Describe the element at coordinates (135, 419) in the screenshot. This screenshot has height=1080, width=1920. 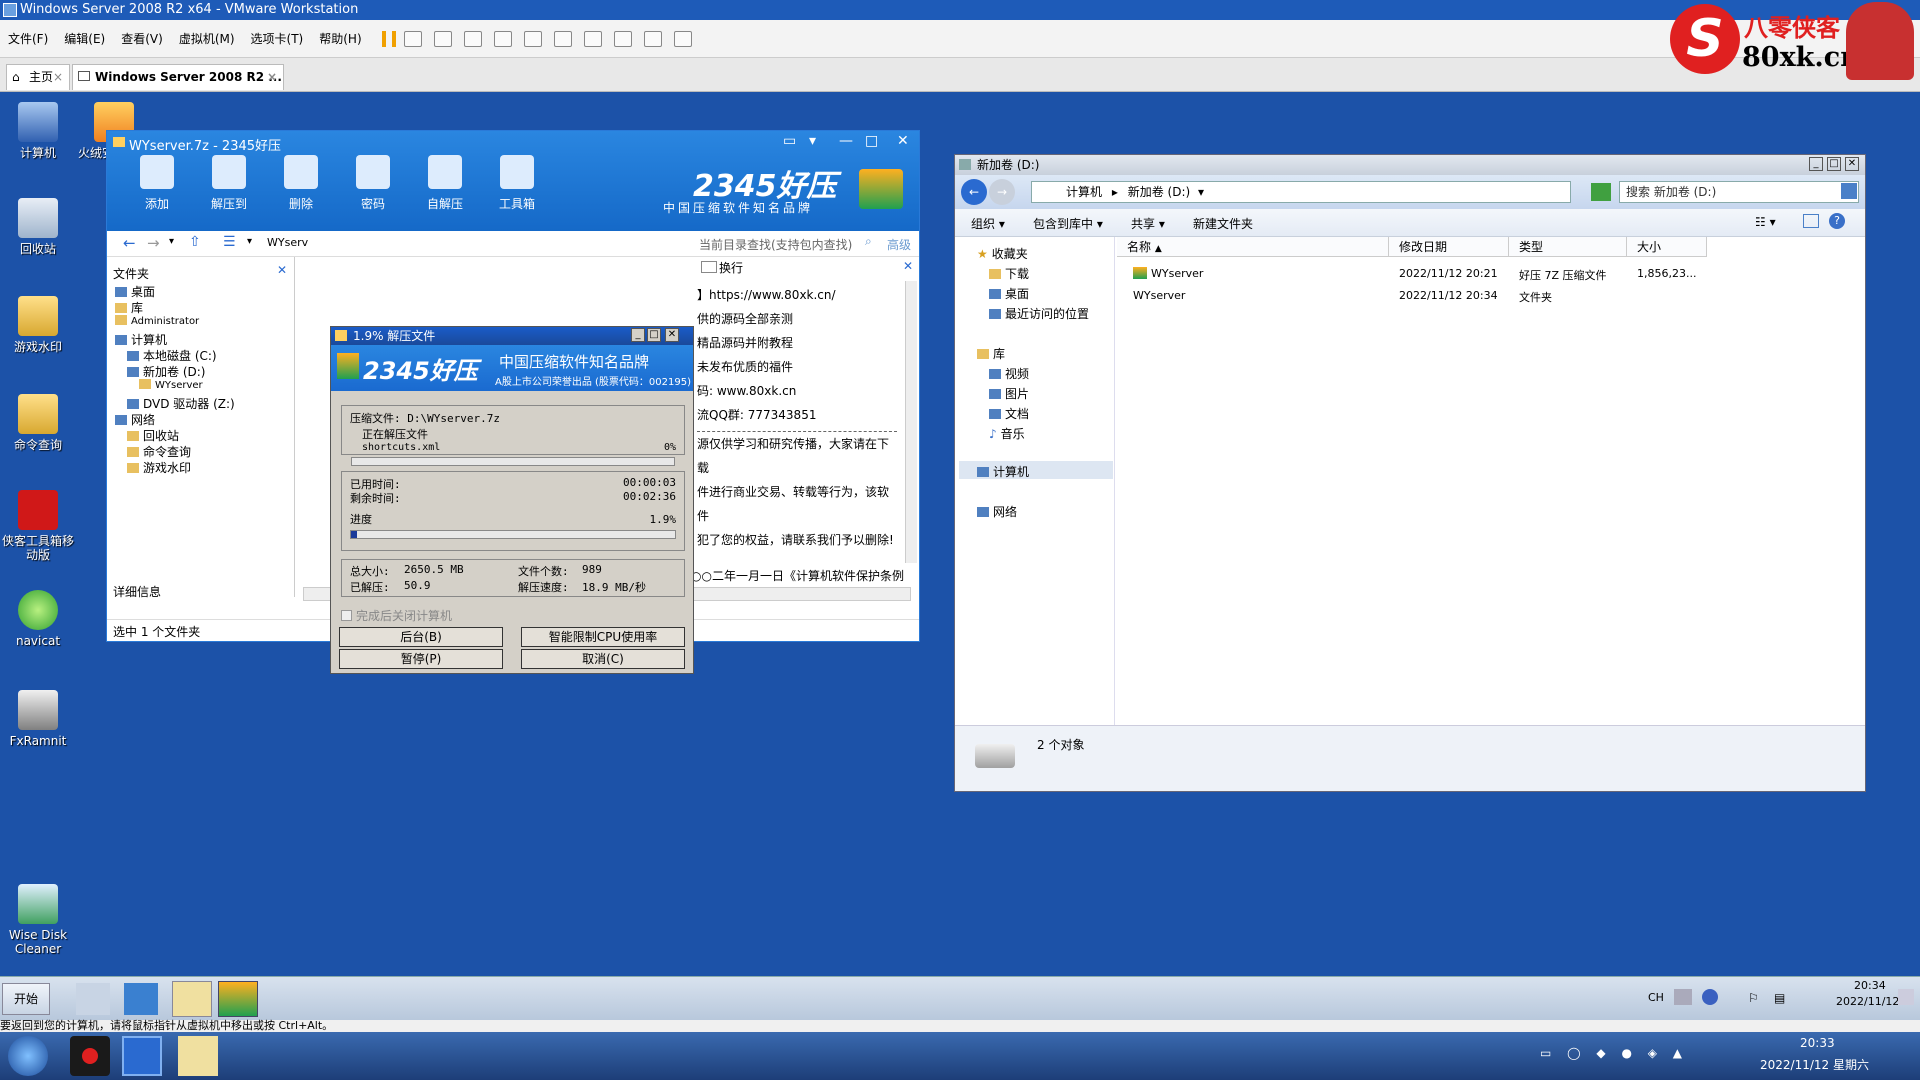
I see `tree-item: 网络` at that location.